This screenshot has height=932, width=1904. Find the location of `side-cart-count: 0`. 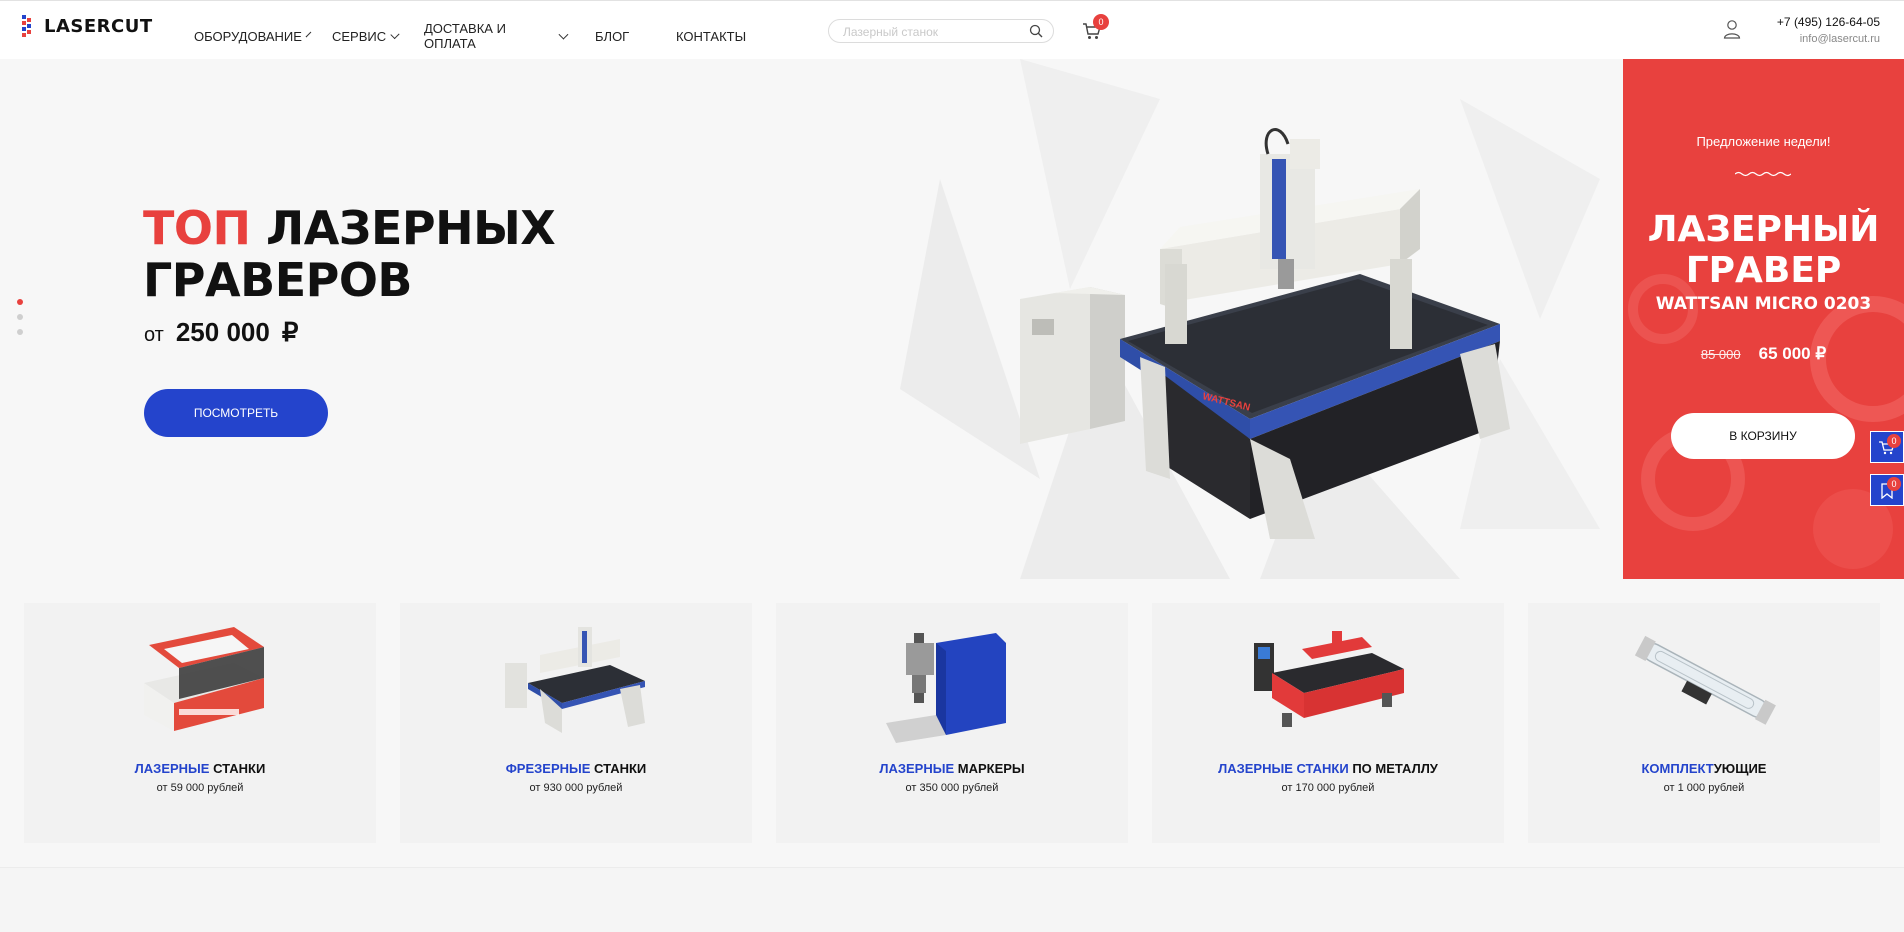

side-cart-count: 0 is located at coordinates (1894, 441).